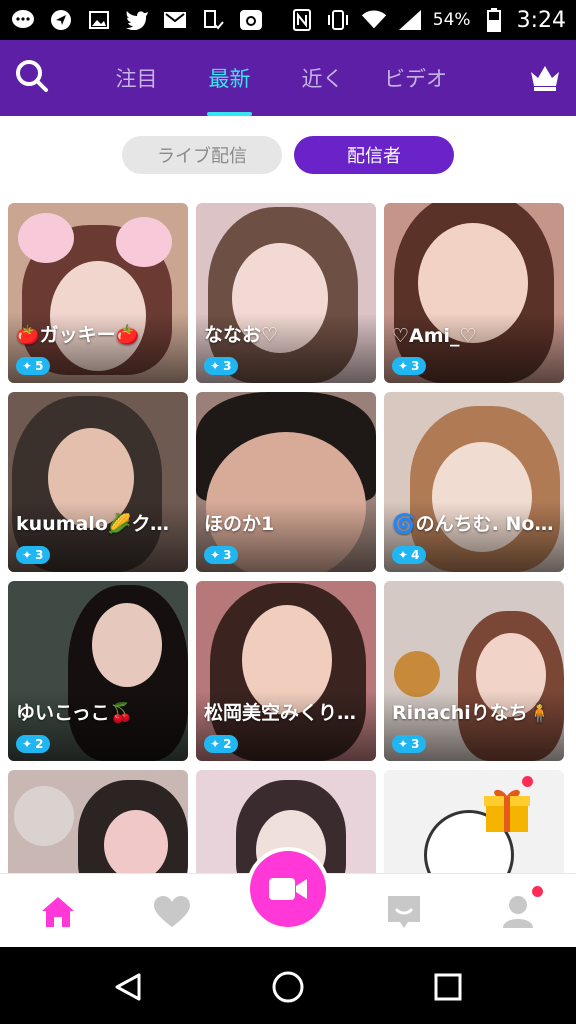 This screenshot has height=1024, width=576. I want to click on home-icon, so click(58, 912).